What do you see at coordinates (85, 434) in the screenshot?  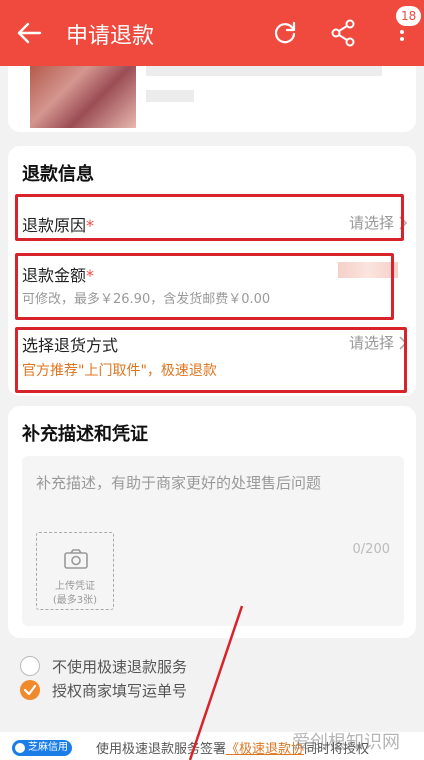 I see `description-title: 补充描述和凭证` at bounding box center [85, 434].